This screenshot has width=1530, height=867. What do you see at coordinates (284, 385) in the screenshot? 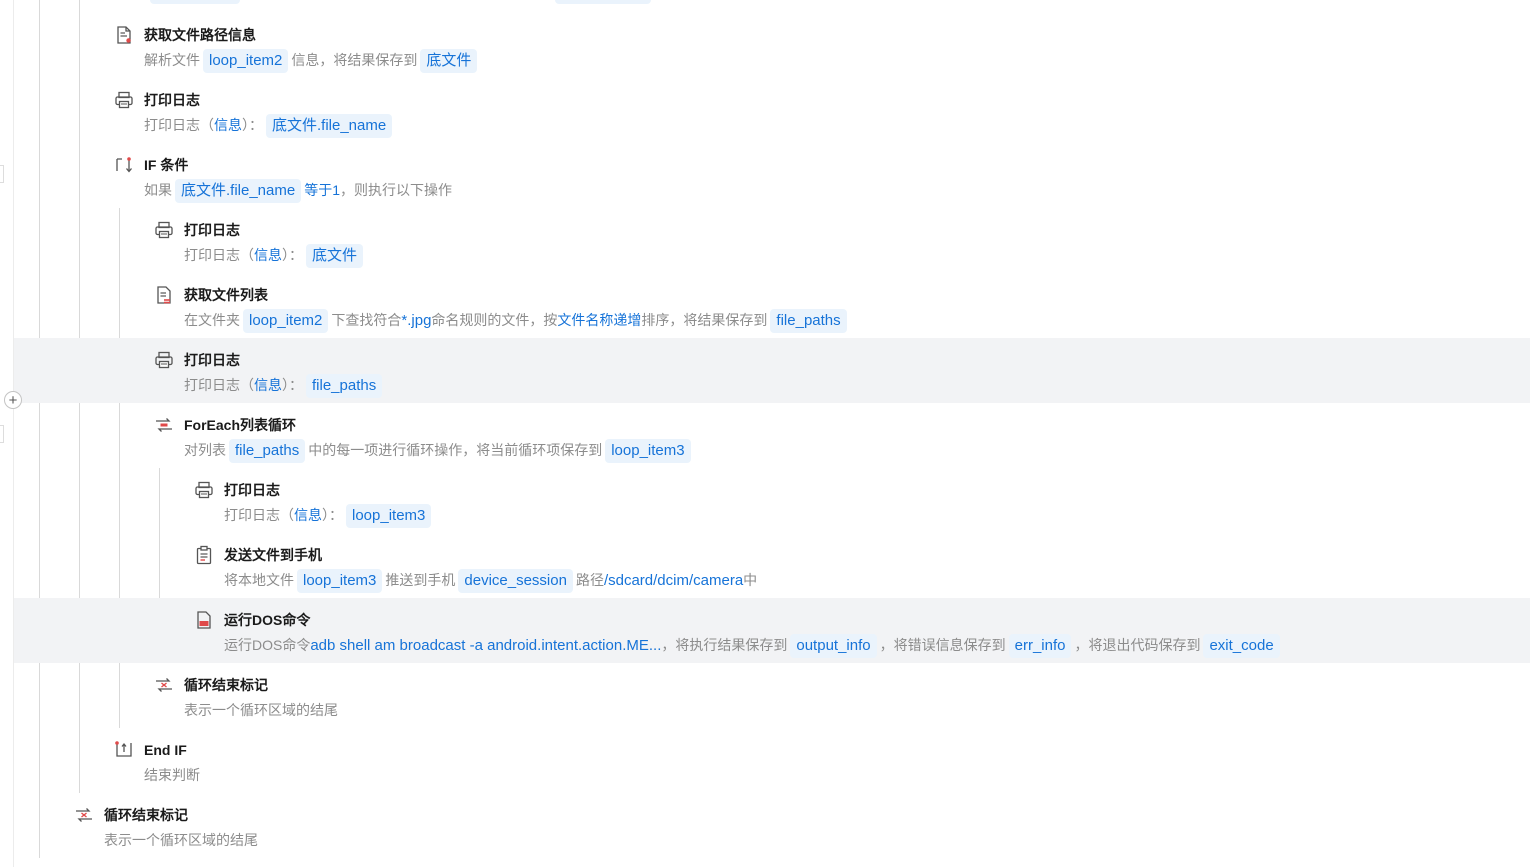
I see `step-description: 打印日志（信息）： file_paths` at bounding box center [284, 385].